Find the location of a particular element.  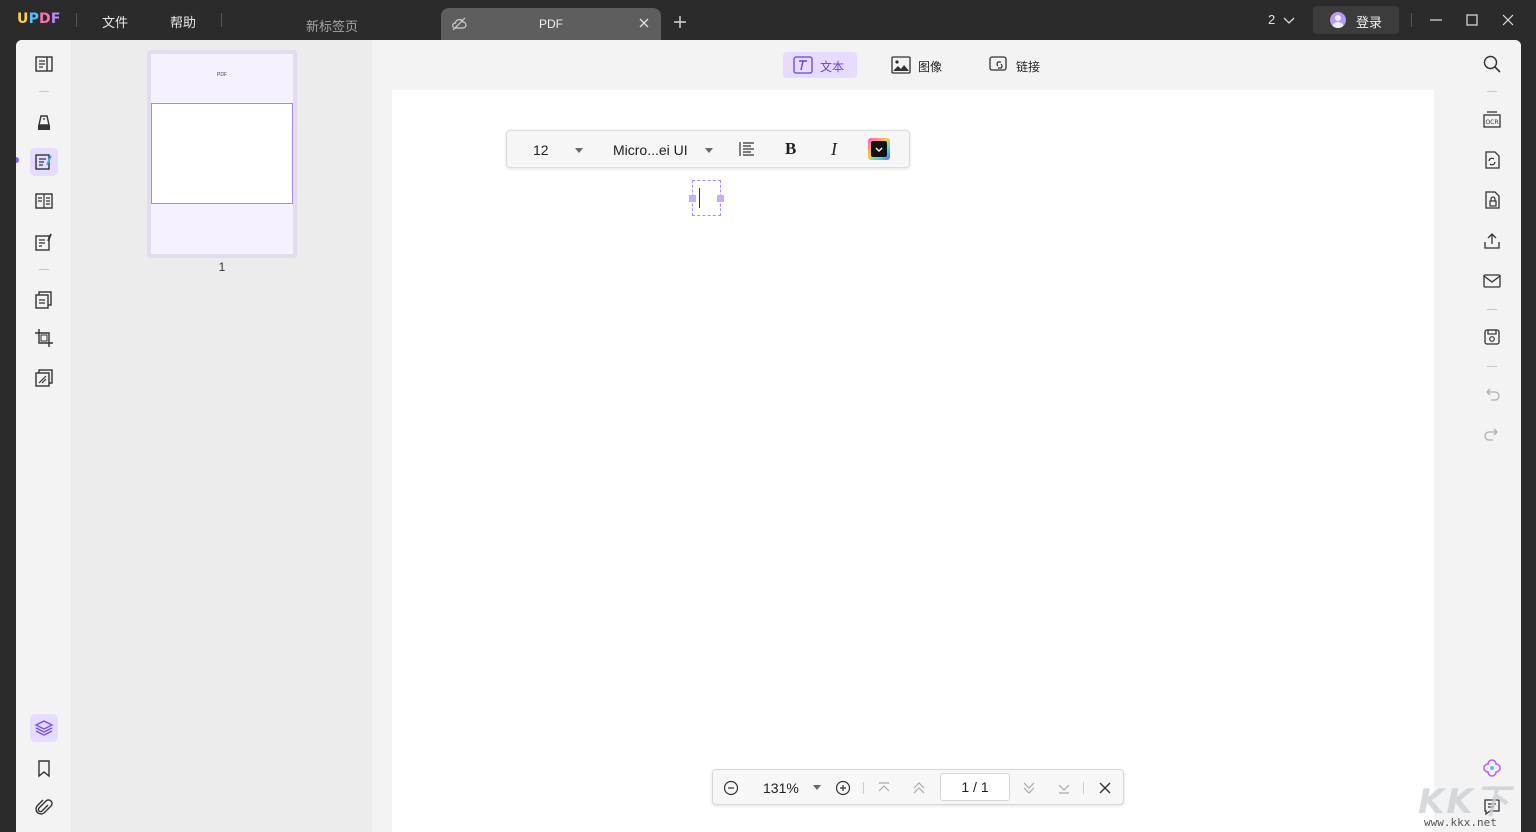

font-color-picker is located at coordinates (879, 149).